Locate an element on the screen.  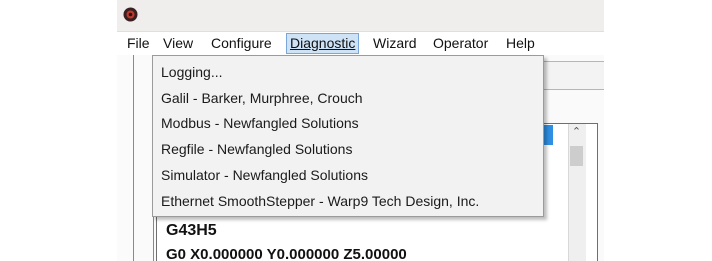
gcode-line: G0 X0.000000 Y0.000000 Z5.00000 is located at coordinates (286, 253).